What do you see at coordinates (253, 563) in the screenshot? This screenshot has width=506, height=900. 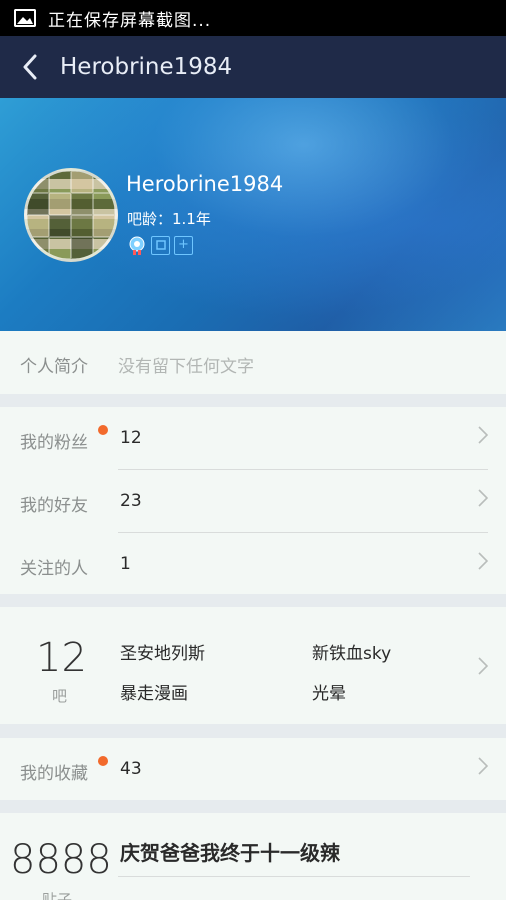 I see `following-row: 关注的人 1` at bounding box center [253, 563].